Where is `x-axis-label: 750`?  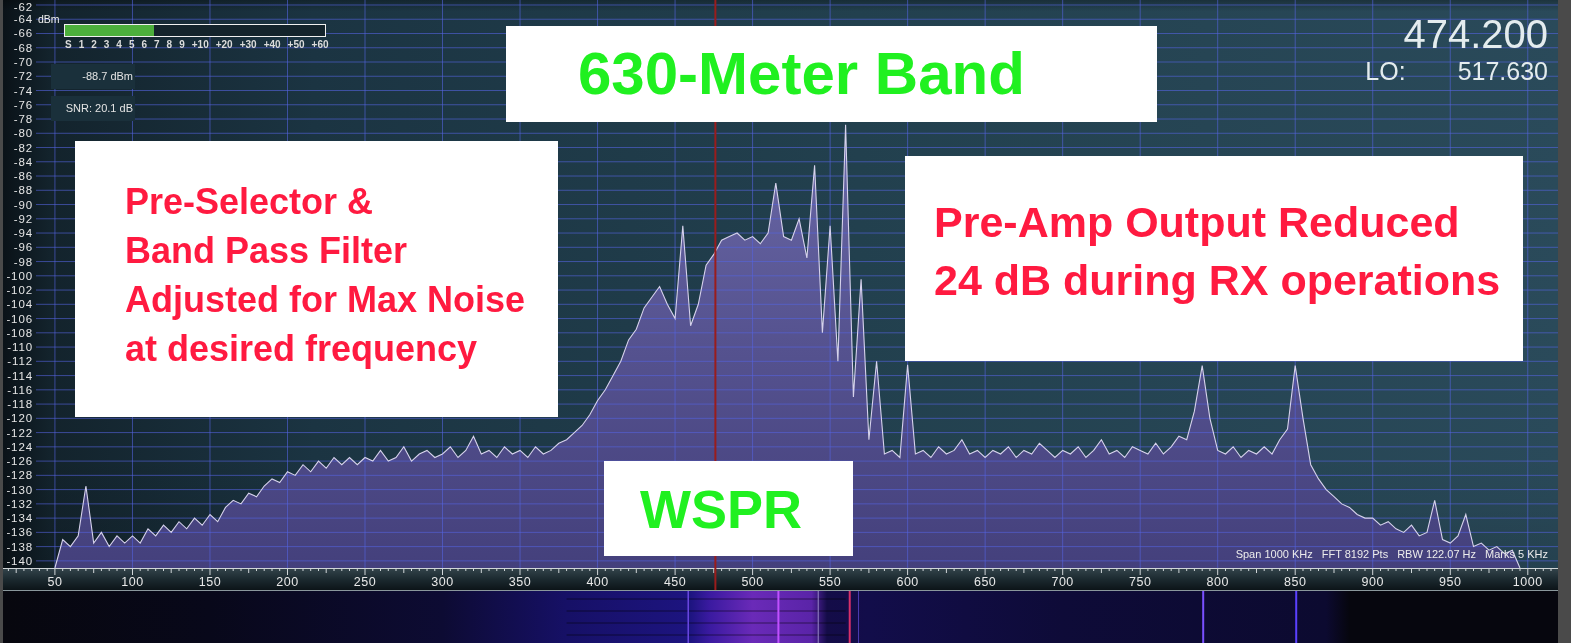 x-axis-label: 750 is located at coordinates (1140, 582).